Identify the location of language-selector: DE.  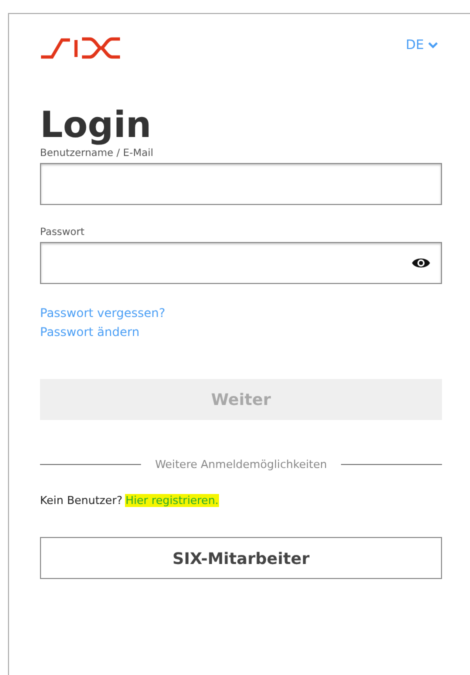
(422, 45).